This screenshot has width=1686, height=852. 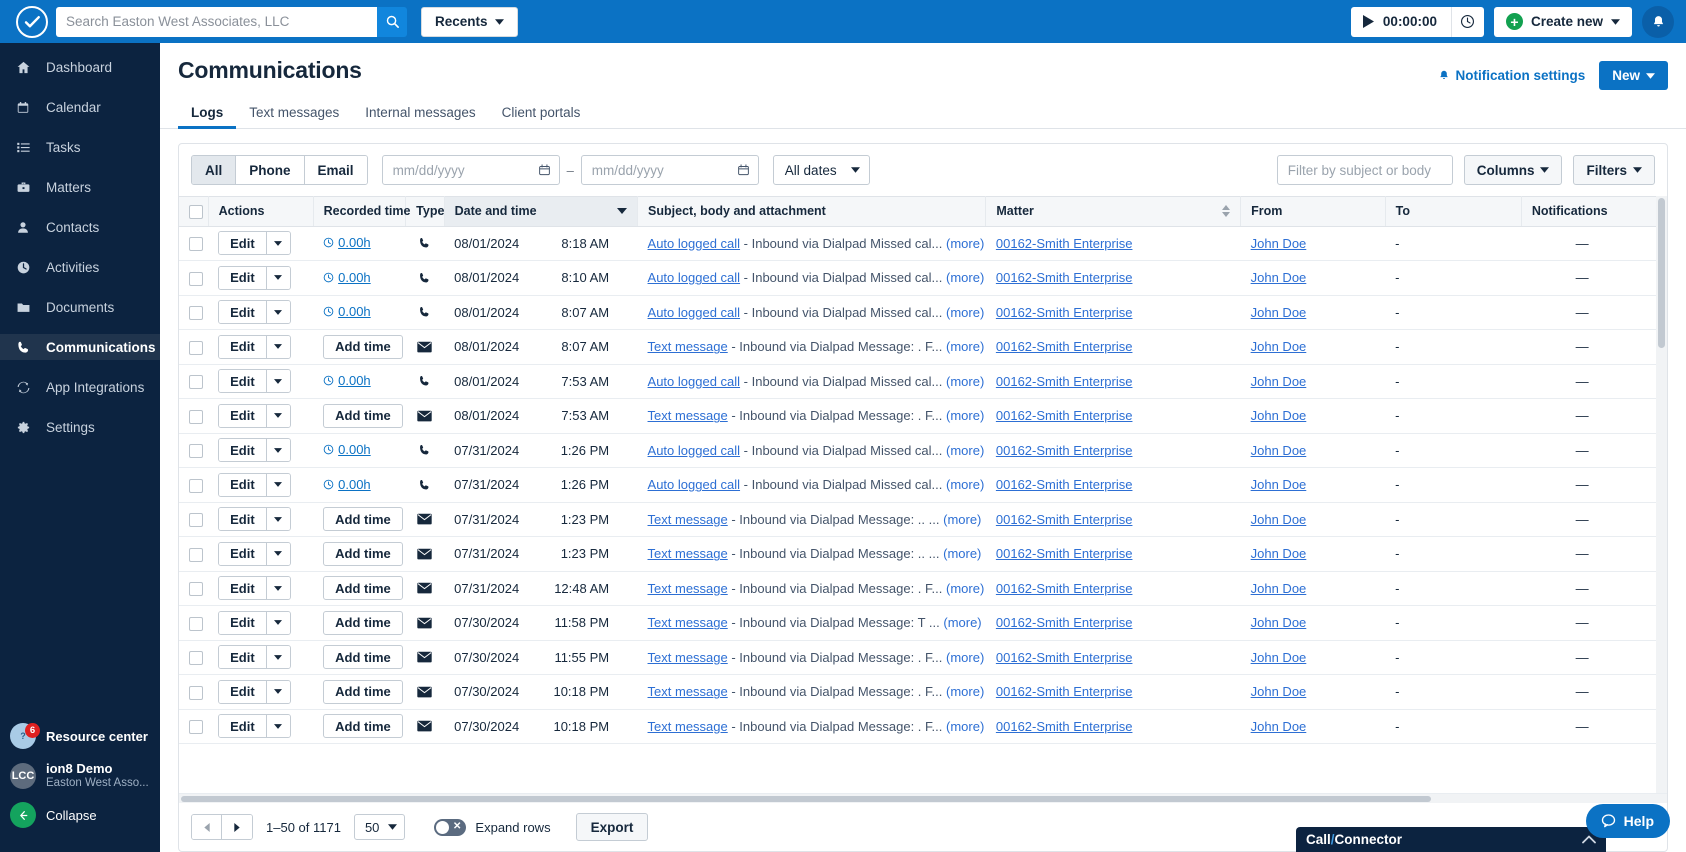 What do you see at coordinates (1661, 273) in the screenshot?
I see `vertical-scrollbar-thumb` at bounding box center [1661, 273].